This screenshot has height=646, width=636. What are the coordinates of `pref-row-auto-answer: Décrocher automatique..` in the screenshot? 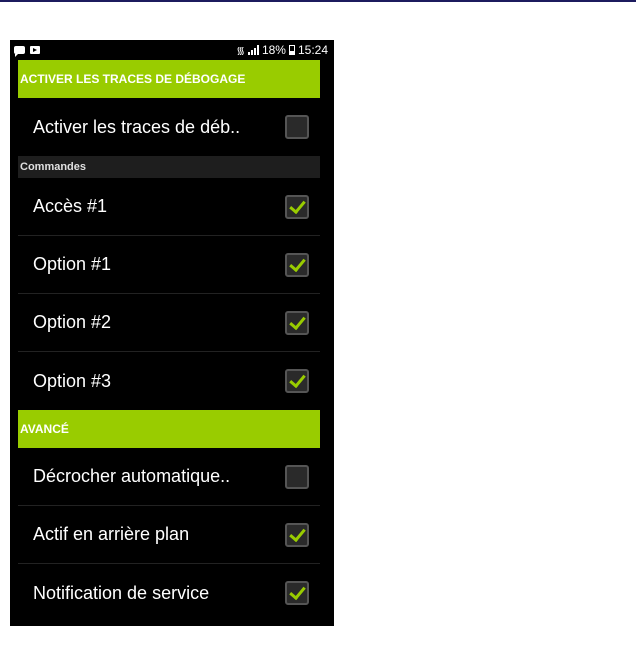 It's located at (169, 477).